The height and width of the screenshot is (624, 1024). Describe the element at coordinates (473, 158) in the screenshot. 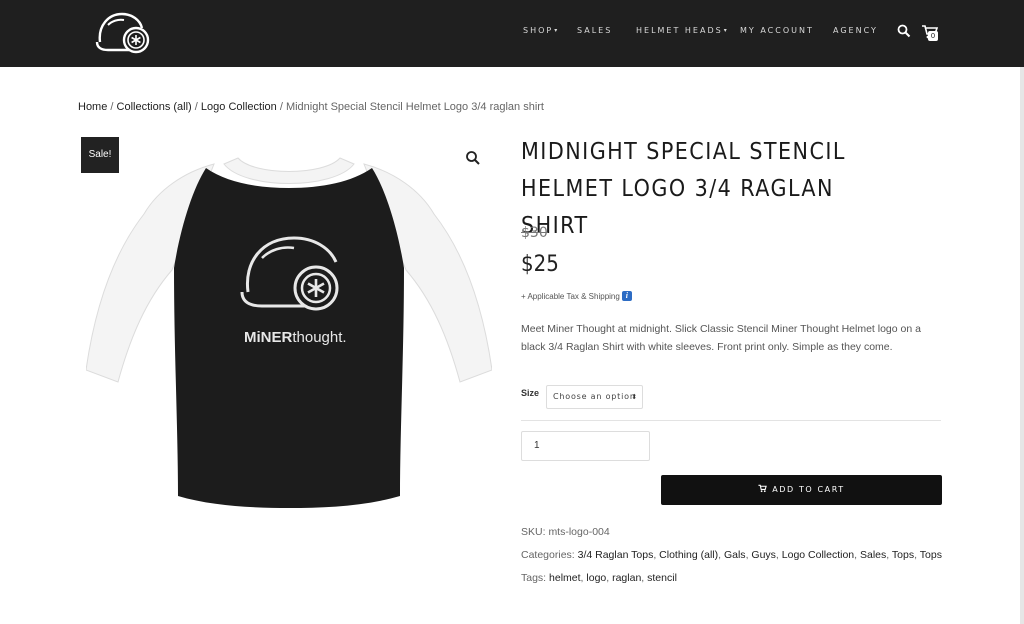

I see `zoom-icon` at that location.